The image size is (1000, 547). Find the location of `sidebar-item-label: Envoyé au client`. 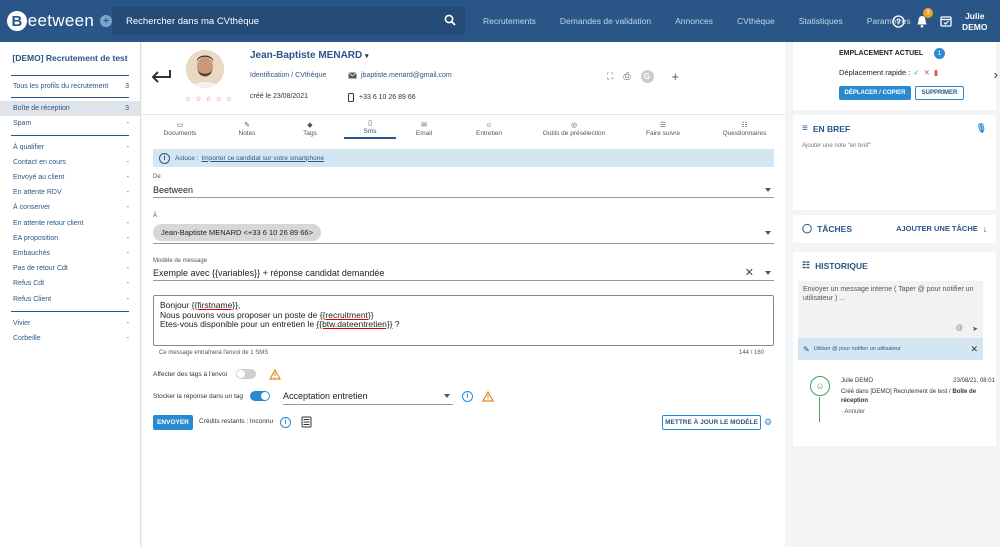

sidebar-item-label: Envoyé au client is located at coordinates (39, 178).